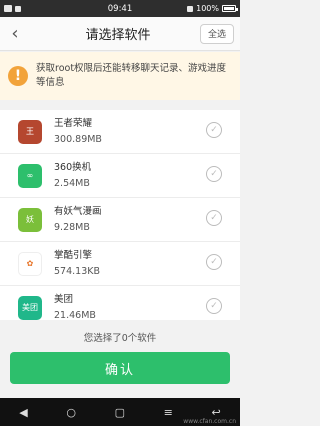 Image resolution: width=320 pixels, height=426 pixels. What do you see at coordinates (30, 219) in the screenshot?
I see `app-icon: 妖` at bounding box center [30, 219].